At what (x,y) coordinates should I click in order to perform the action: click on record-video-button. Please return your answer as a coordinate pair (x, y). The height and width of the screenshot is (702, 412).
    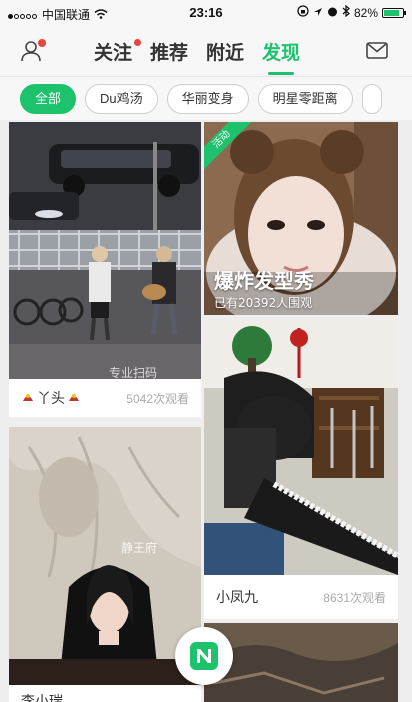
    Looking at the image, I should click on (204, 656).